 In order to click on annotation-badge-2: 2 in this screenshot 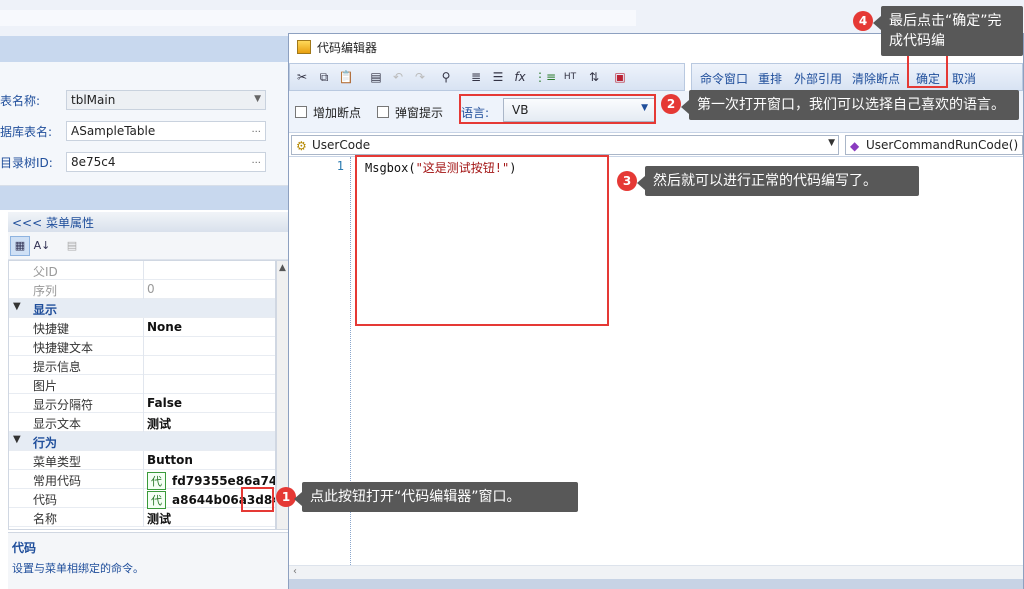, I will do `click(671, 104)`.